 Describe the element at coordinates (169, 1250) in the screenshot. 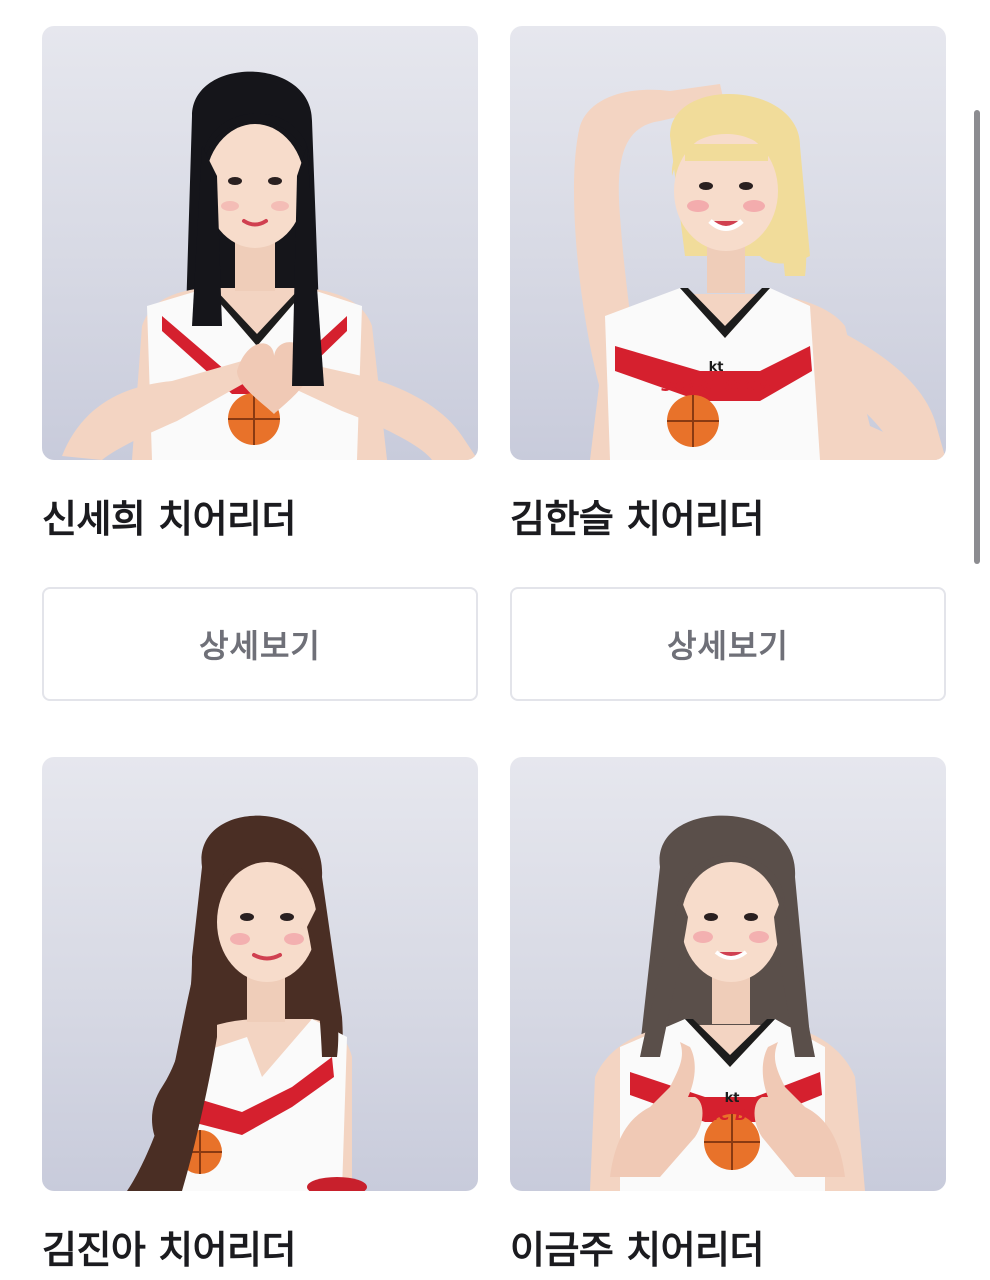

I see `cheerleader-name: 김진아 치어리더` at that location.